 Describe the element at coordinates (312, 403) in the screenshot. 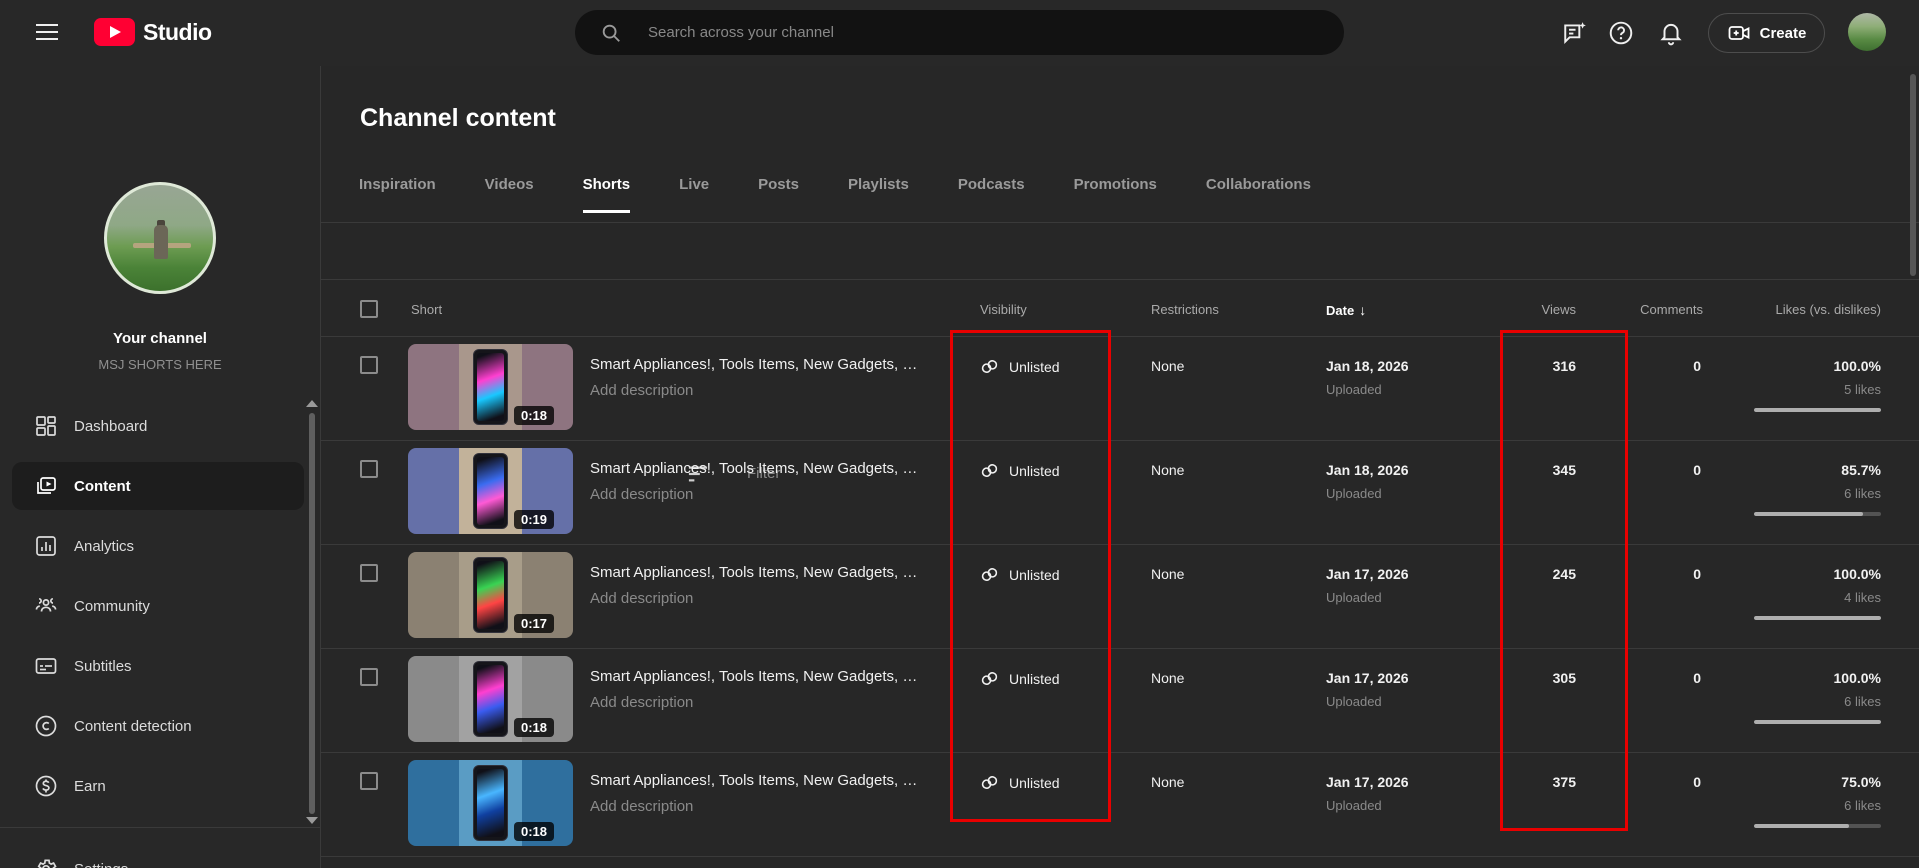

I see `scroll-up-icon` at that location.